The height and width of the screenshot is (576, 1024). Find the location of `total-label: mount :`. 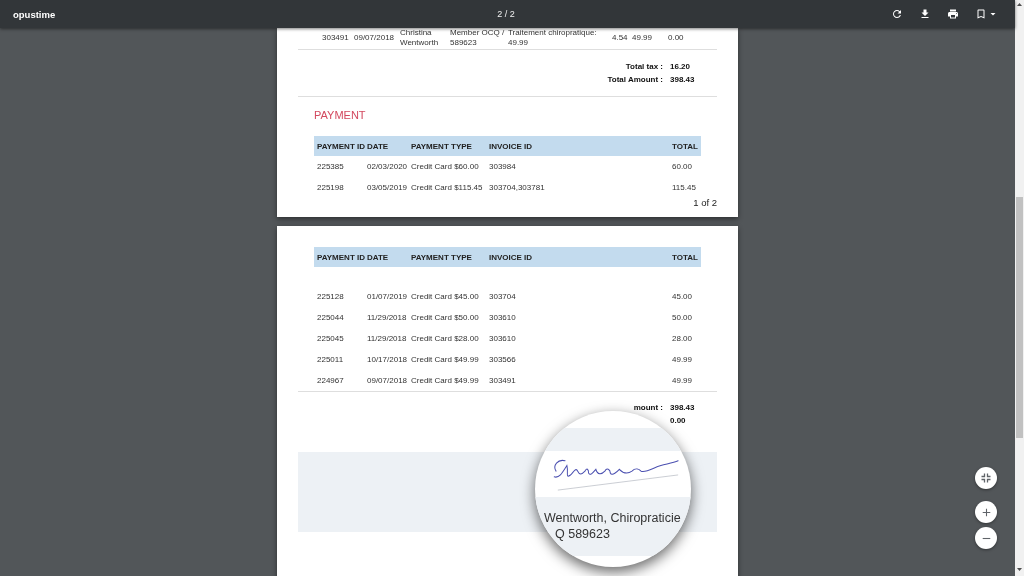

total-label: mount : is located at coordinates (648, 407).